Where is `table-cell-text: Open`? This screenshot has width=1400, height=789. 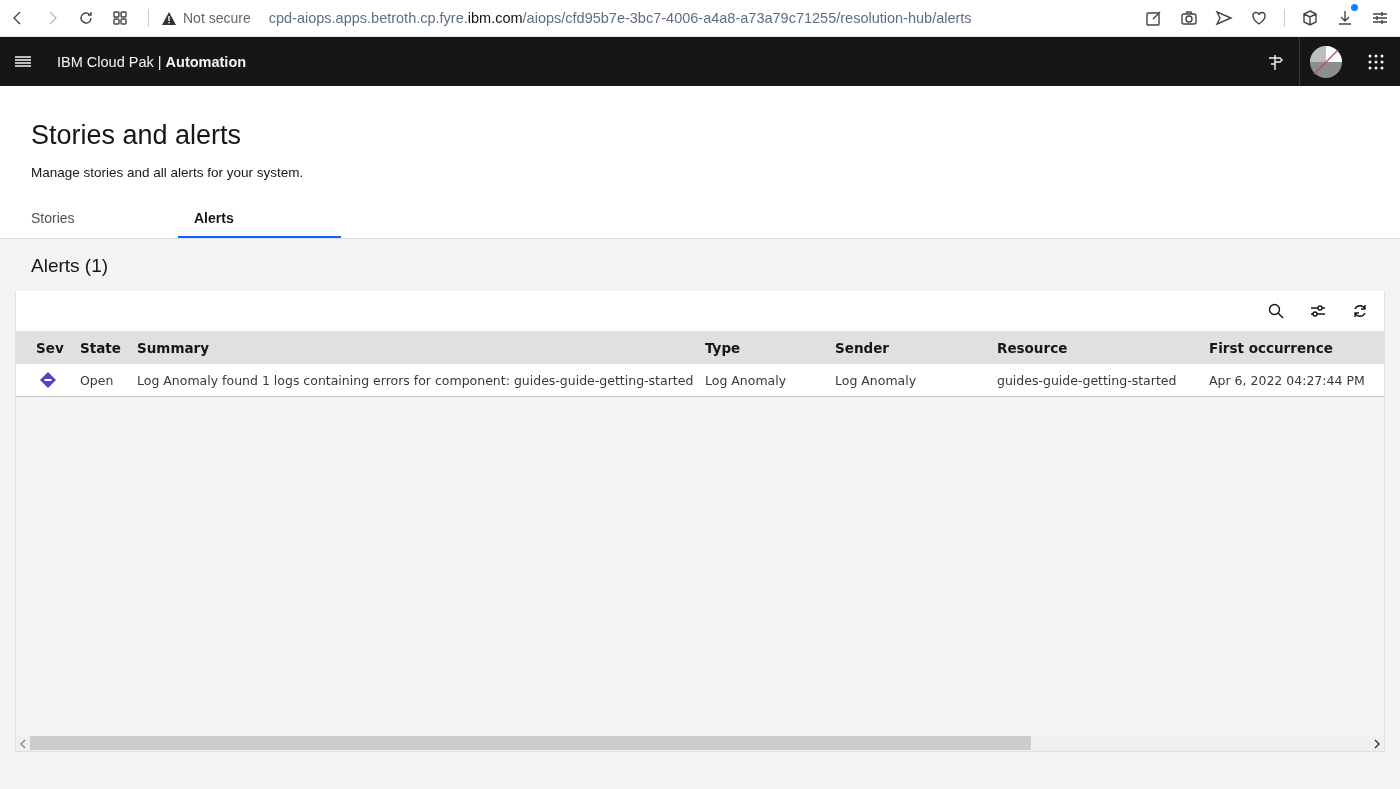
table-cell-text: Open is located at coordinates (97, 380).